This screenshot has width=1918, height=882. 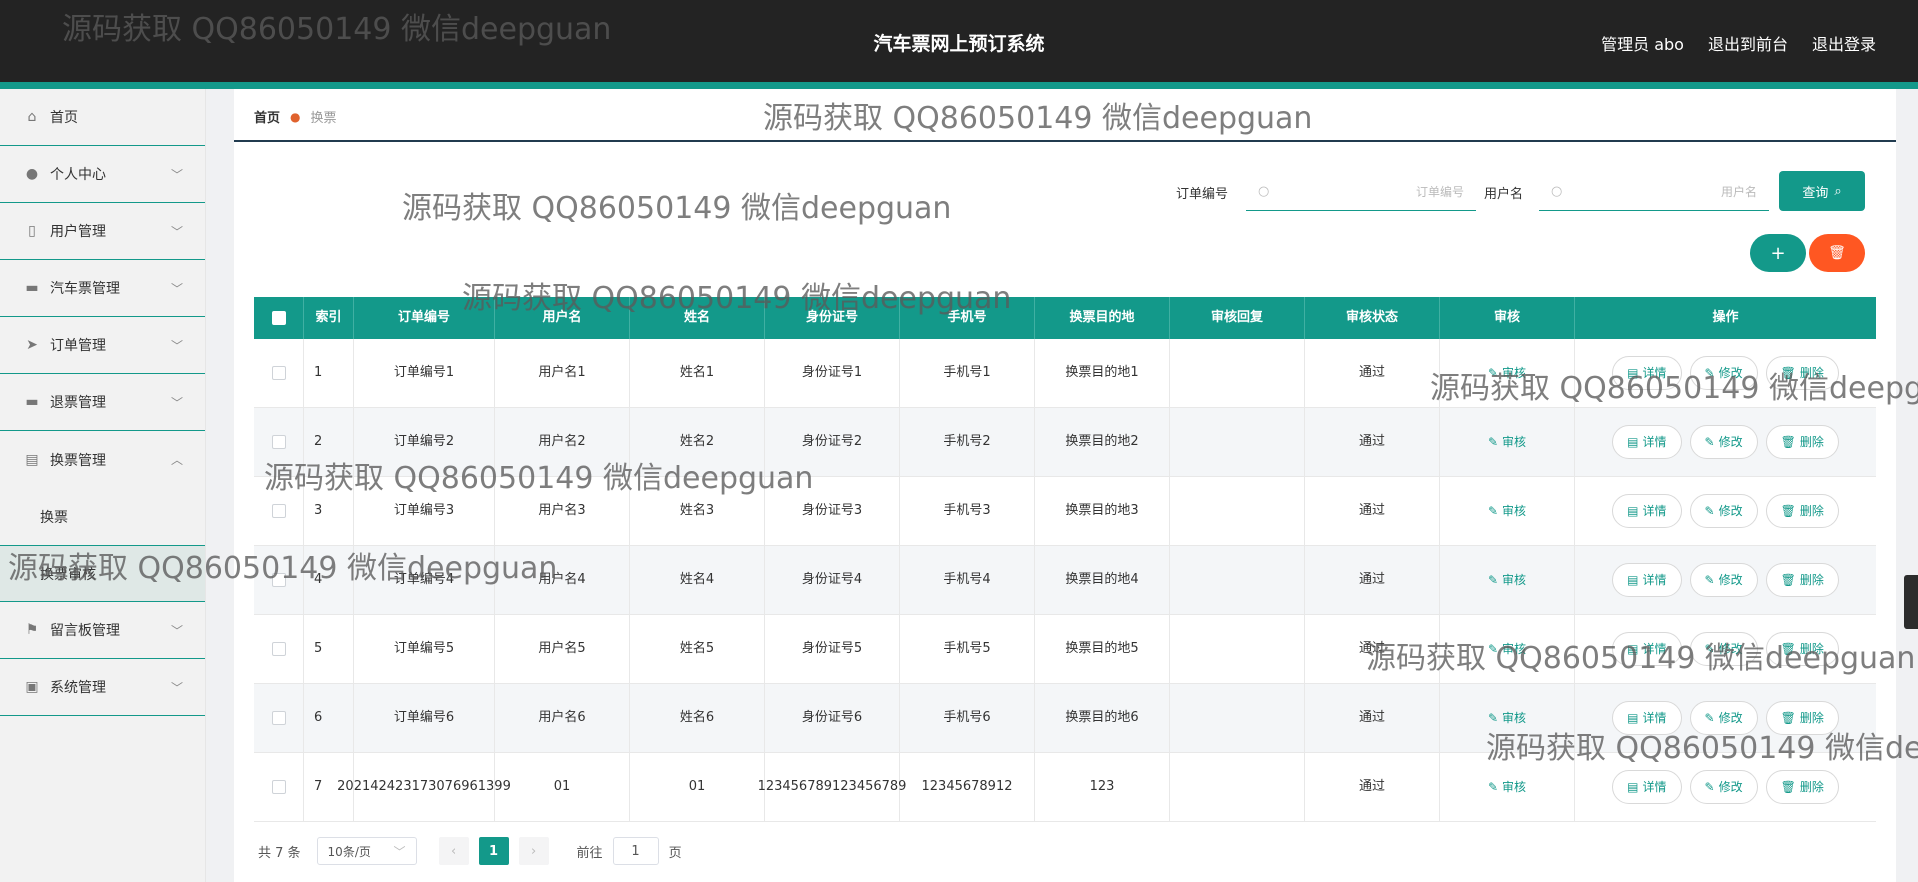 I want to click on cell-status: 通过, so click(x=1372, y=718).